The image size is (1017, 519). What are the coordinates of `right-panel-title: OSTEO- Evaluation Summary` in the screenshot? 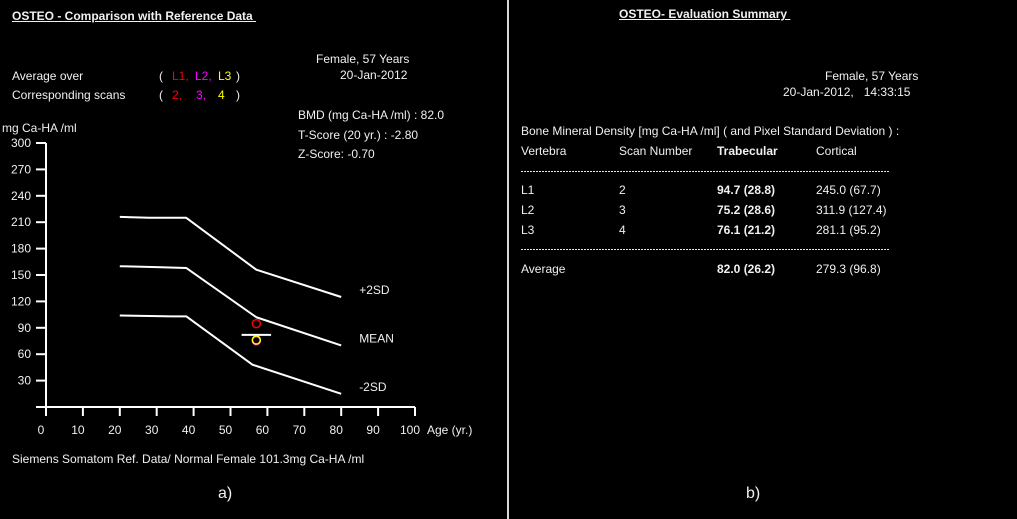 It's located at (705, 14).